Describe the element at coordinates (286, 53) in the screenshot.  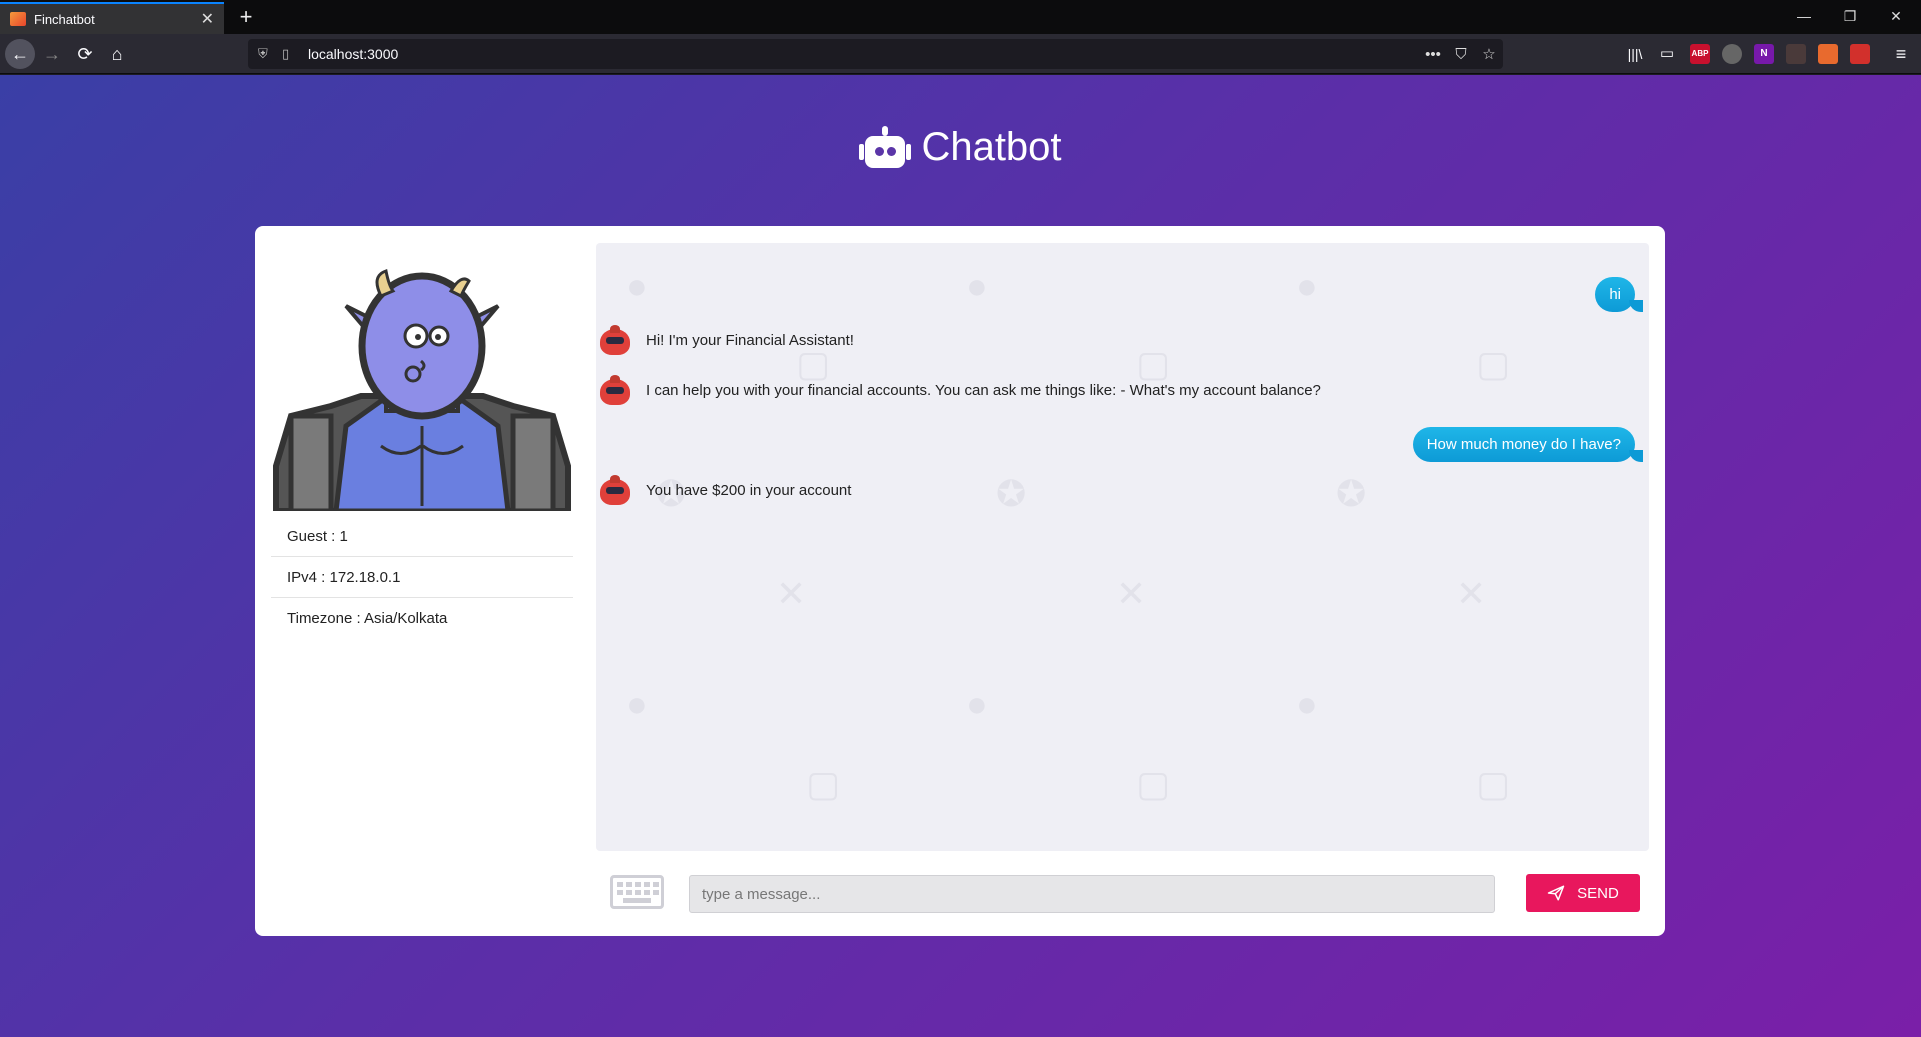
I see `page-icon: ▯` at that location.